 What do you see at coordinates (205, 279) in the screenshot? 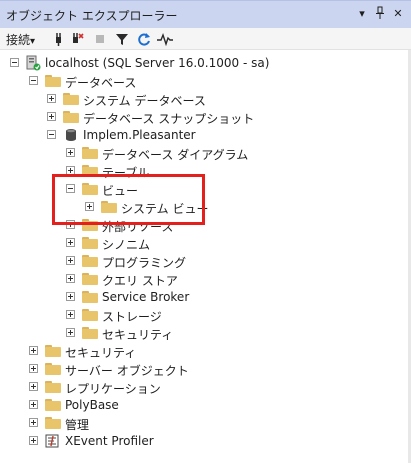
I see `tree-node-query-store: クエリ ストア` at bounding box center [205, 279].